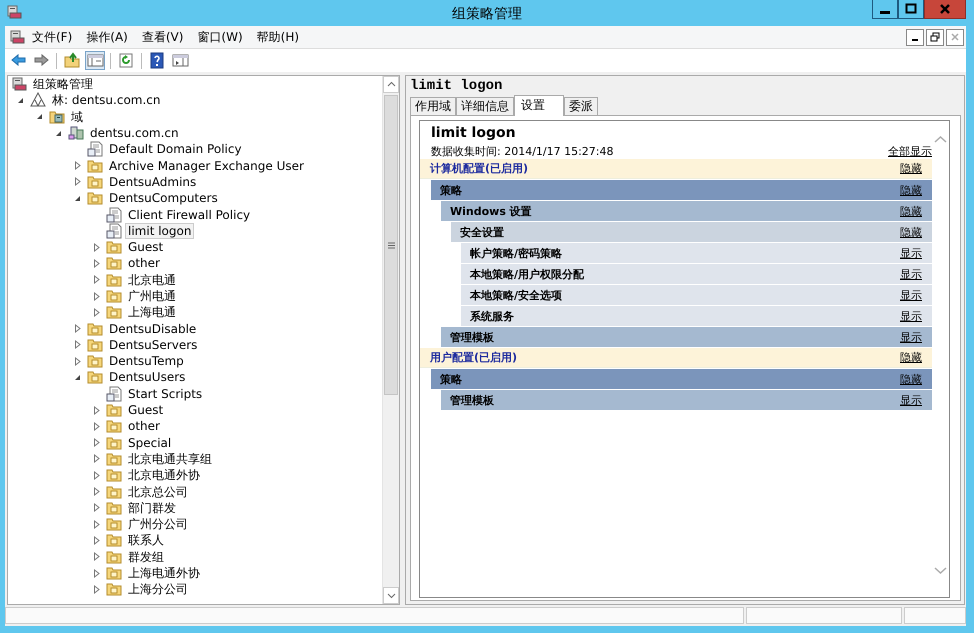 Image resolution: width=974 pixels, height=633 pixels. Describe the element at coordinates (152, 296) in the screenshot. I see `tree-item: 广州电通` at that location.